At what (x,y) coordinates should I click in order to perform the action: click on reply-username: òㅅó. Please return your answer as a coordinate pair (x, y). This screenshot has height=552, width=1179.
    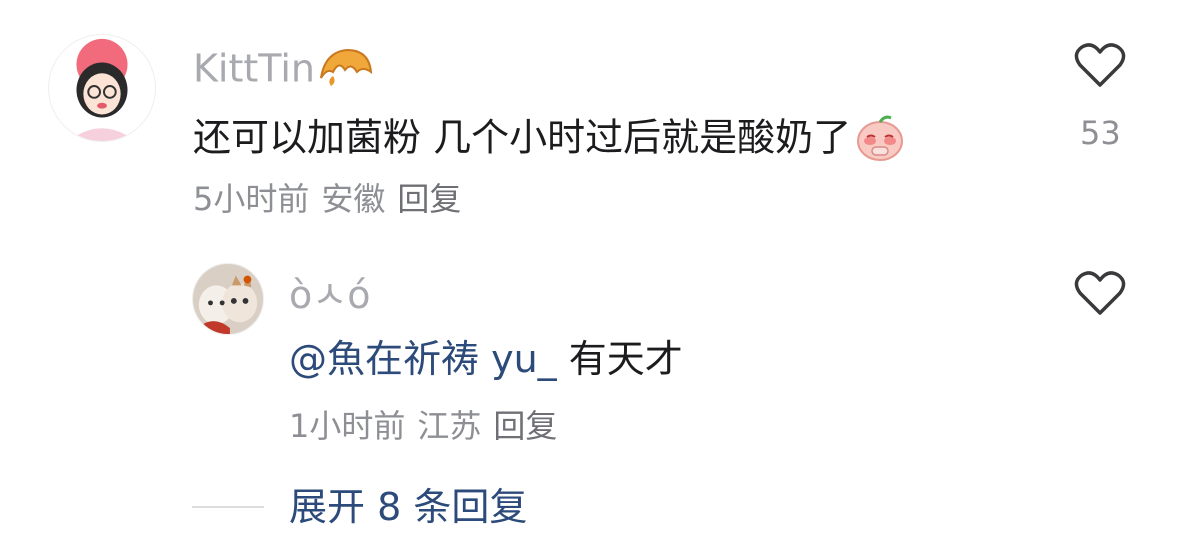
    Looking at the image, I should click on (329, 295).